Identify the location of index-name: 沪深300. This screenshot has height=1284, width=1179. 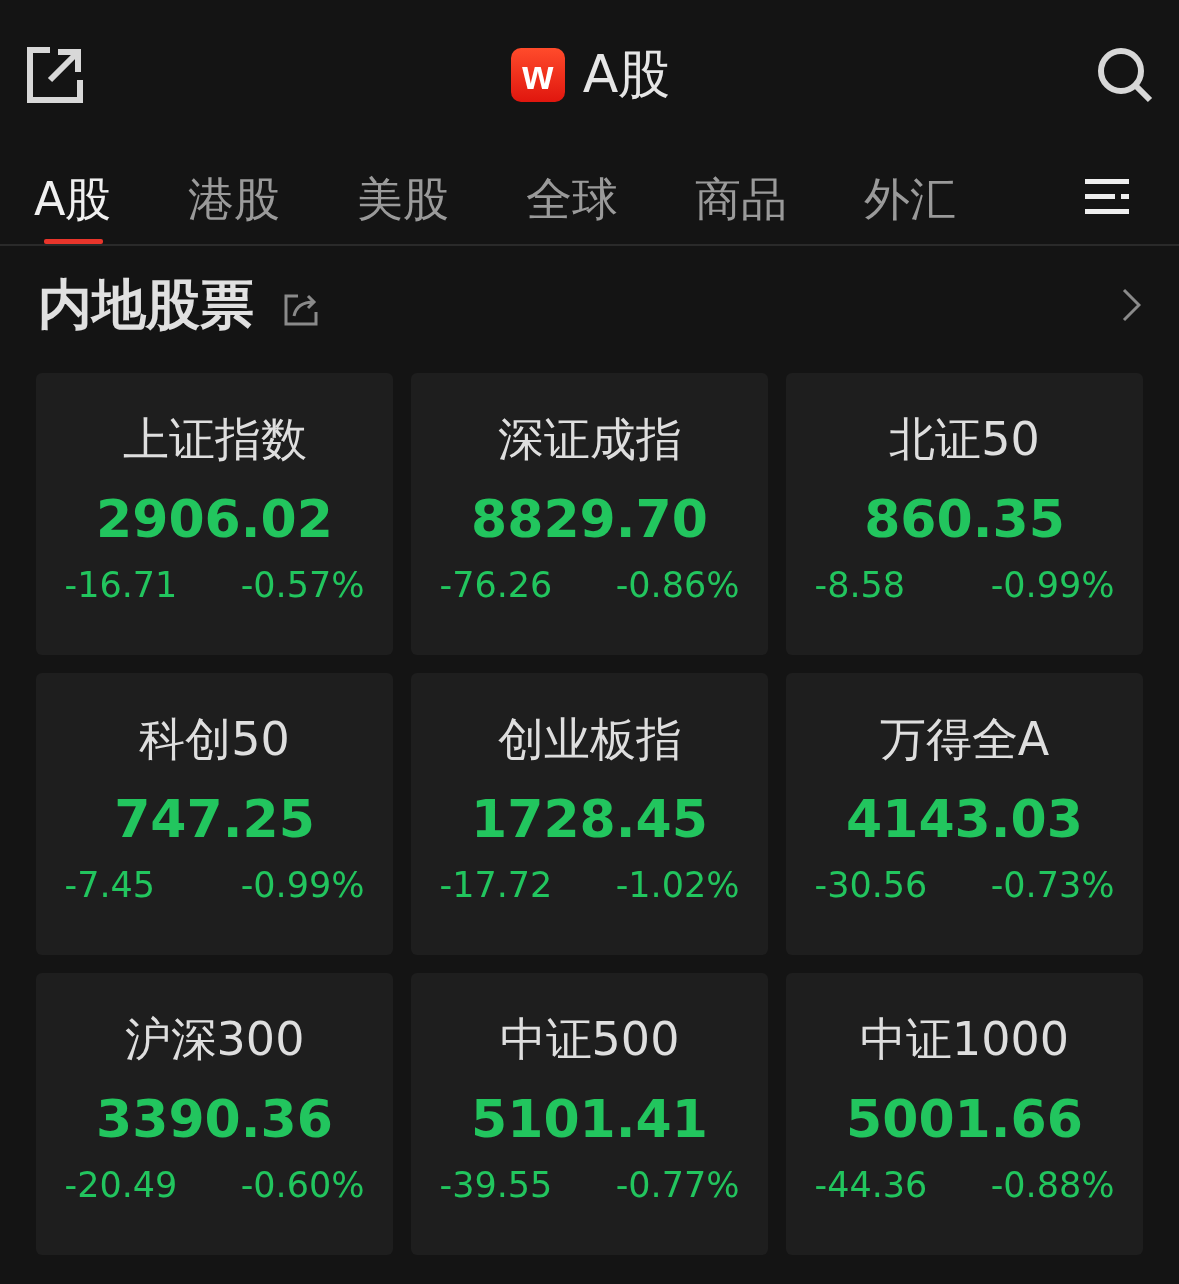
(214, 1039).